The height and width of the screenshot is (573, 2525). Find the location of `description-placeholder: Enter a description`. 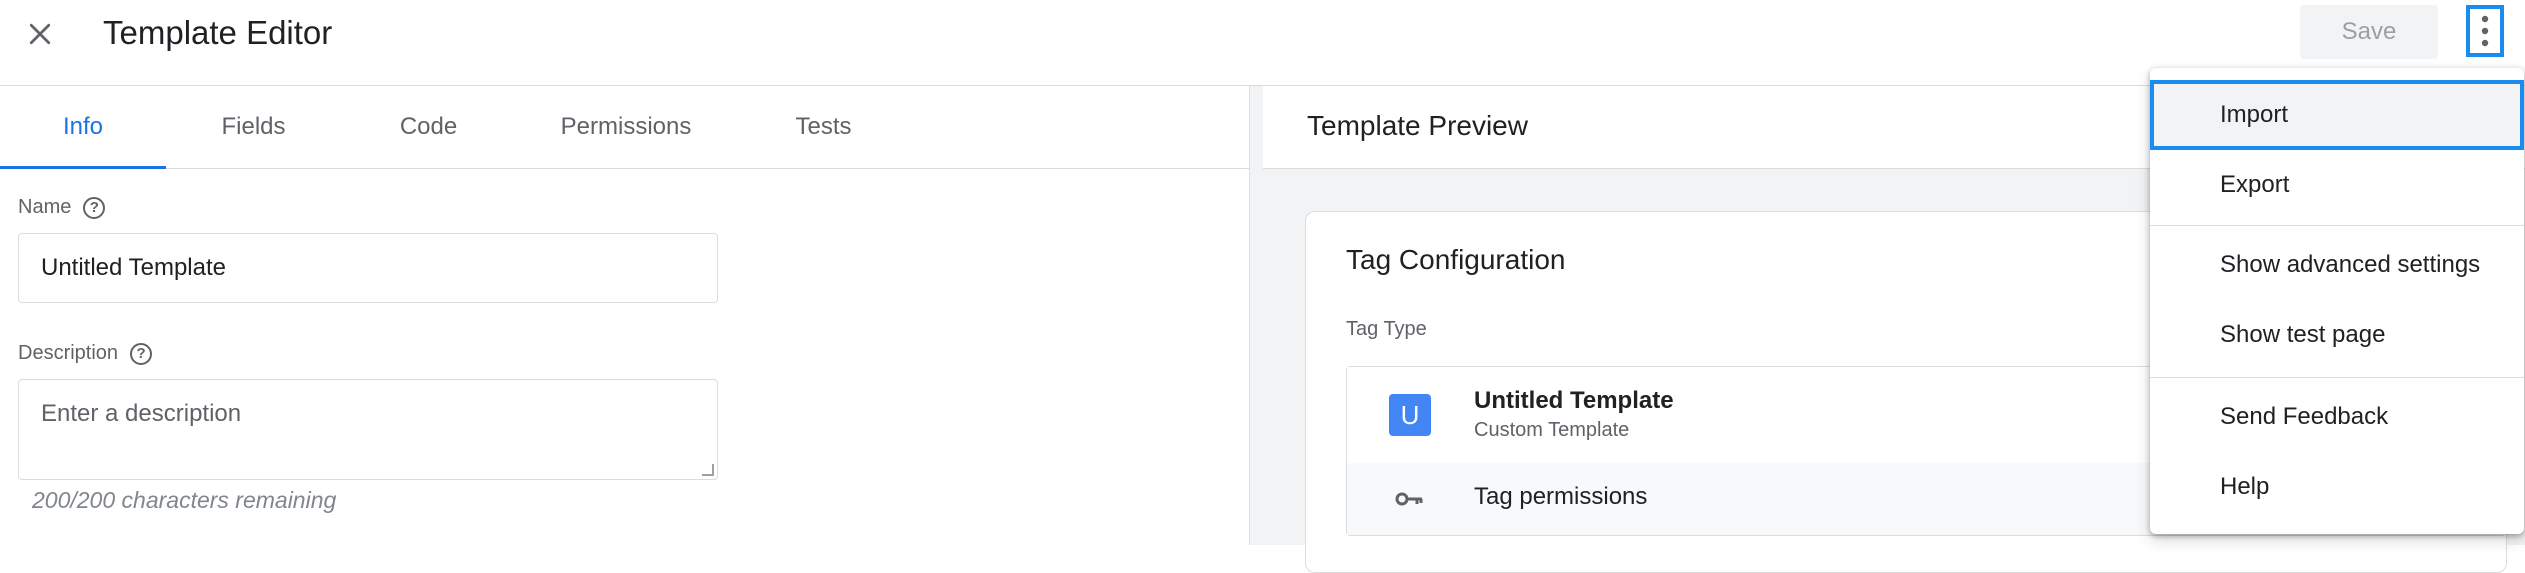

description-placeholder: Enter a description is located at coordinates (141, 413).